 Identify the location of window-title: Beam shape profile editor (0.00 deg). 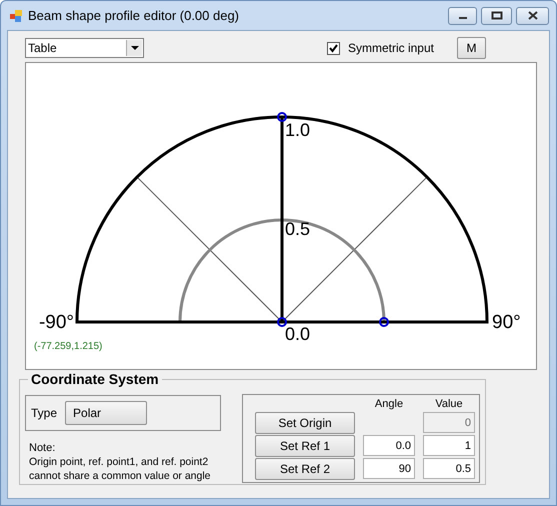
(134, 15).